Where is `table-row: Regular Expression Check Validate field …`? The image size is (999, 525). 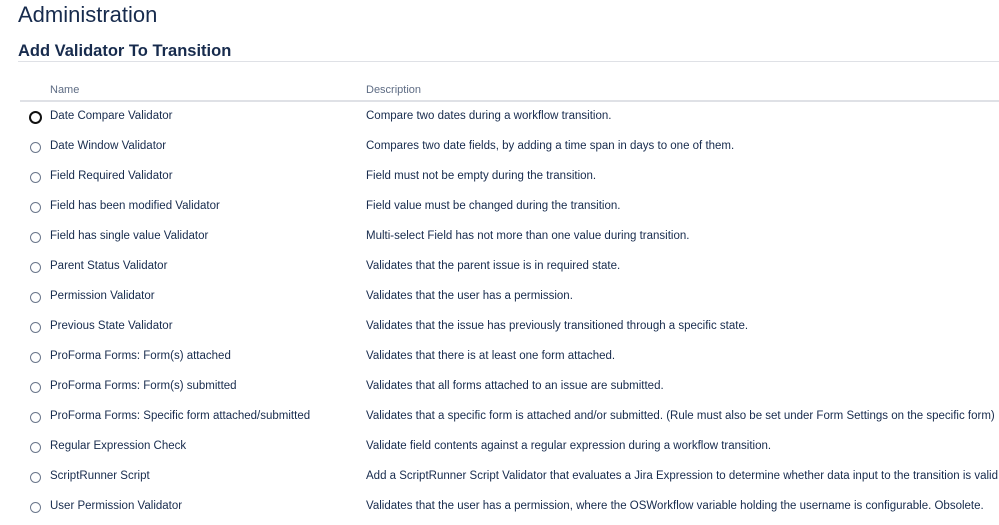
table-row: Regular Expression Check Validate field … is located at coordinates (509, 449).